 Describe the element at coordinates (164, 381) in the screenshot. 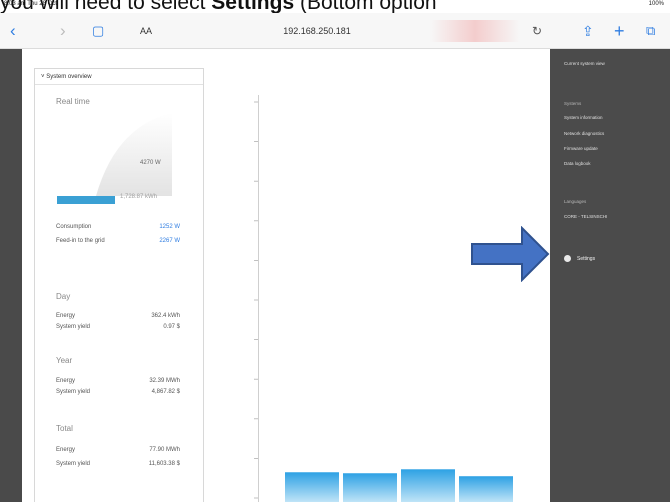

I see `year-energy-value: 32.39 MWh` at that location.